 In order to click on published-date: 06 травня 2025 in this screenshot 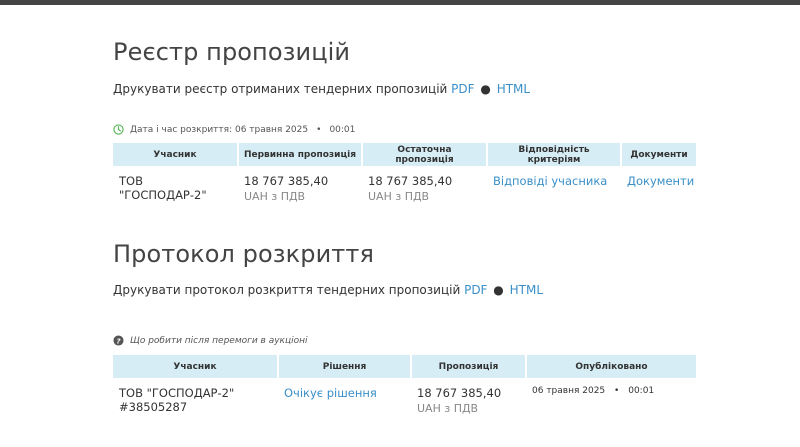, I will do `click(569, 391)`.